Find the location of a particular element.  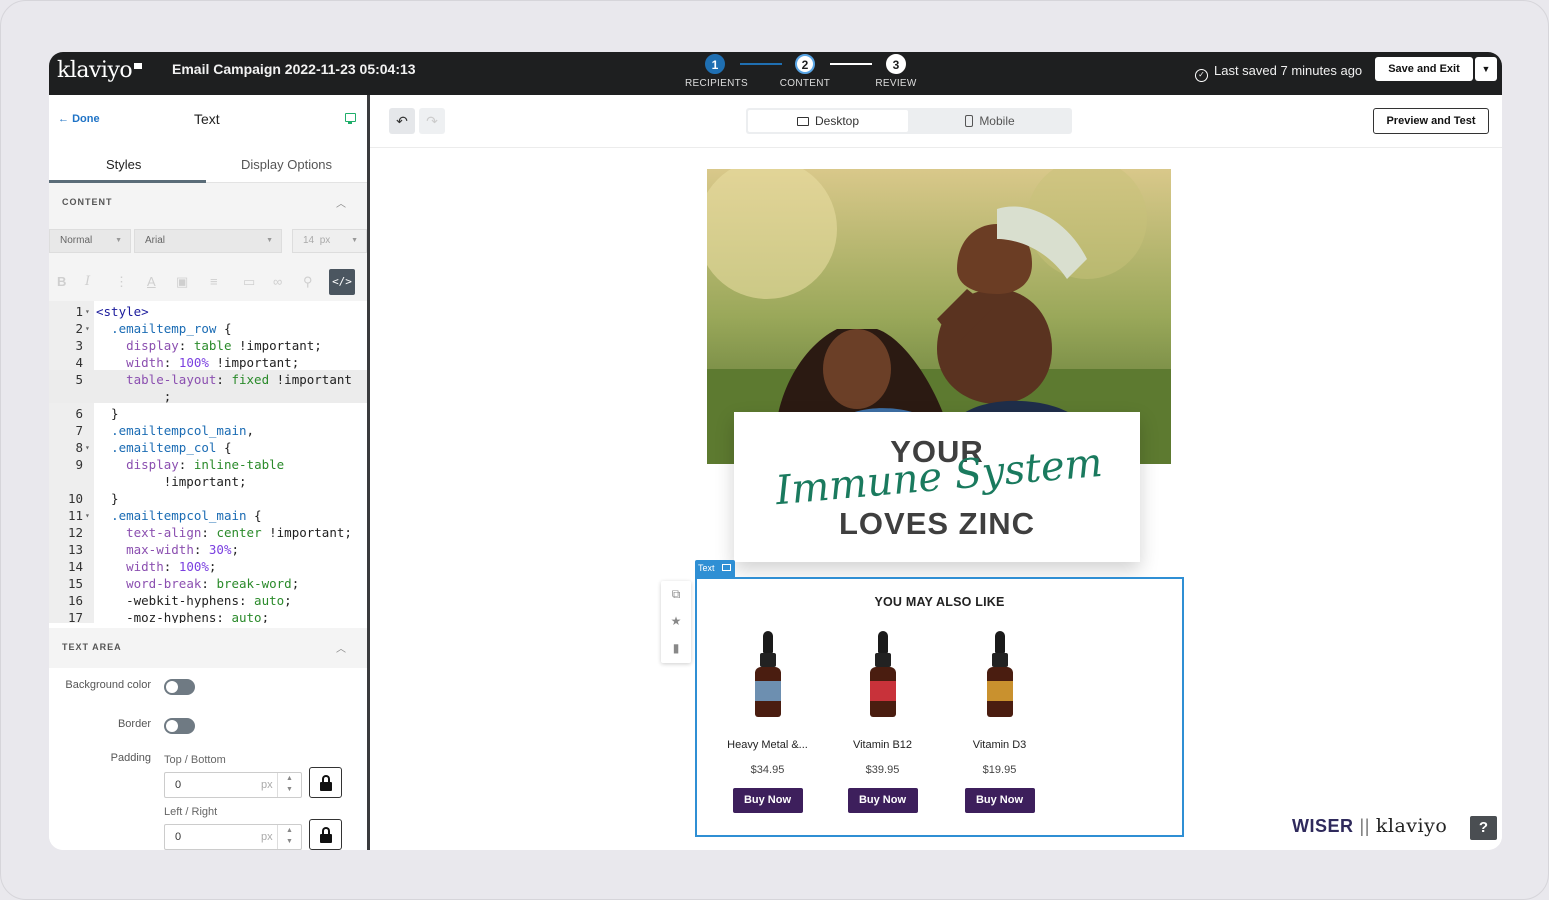

more-icon: ⋮ is located at coordinates (121, 282).